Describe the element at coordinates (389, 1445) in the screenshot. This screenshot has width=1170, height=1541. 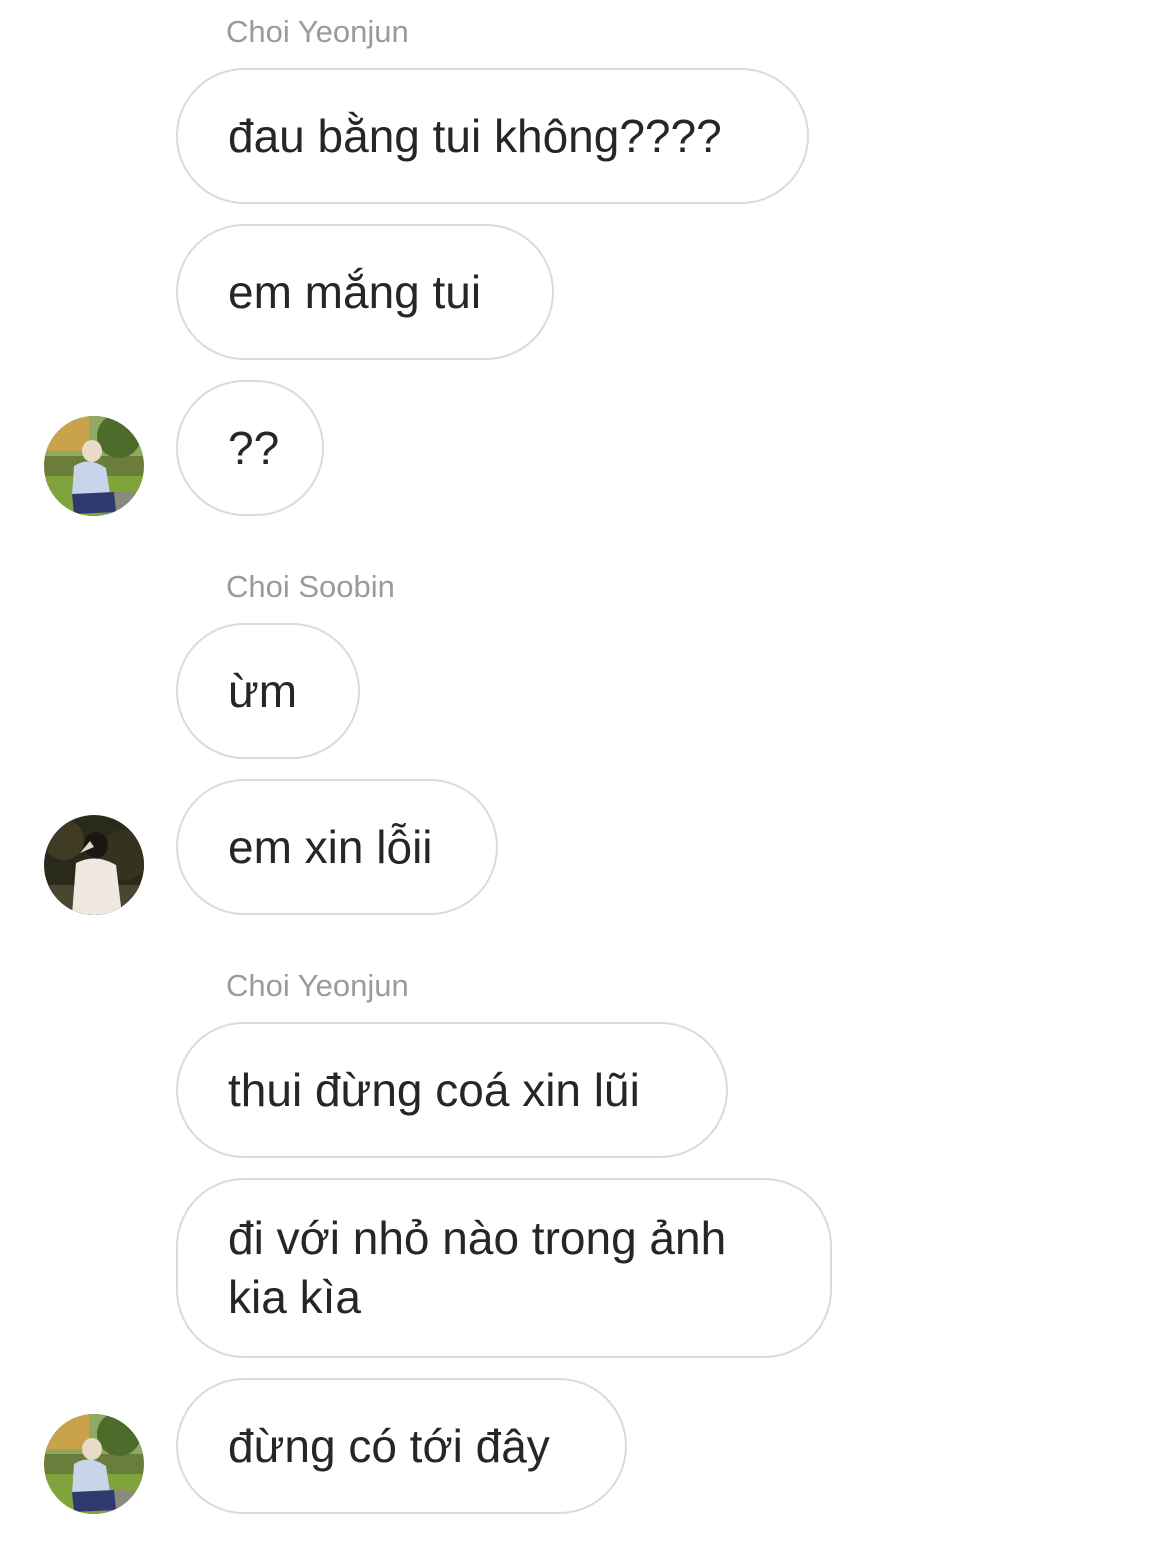
I see `message-text: đừng có tới đây` at that location.